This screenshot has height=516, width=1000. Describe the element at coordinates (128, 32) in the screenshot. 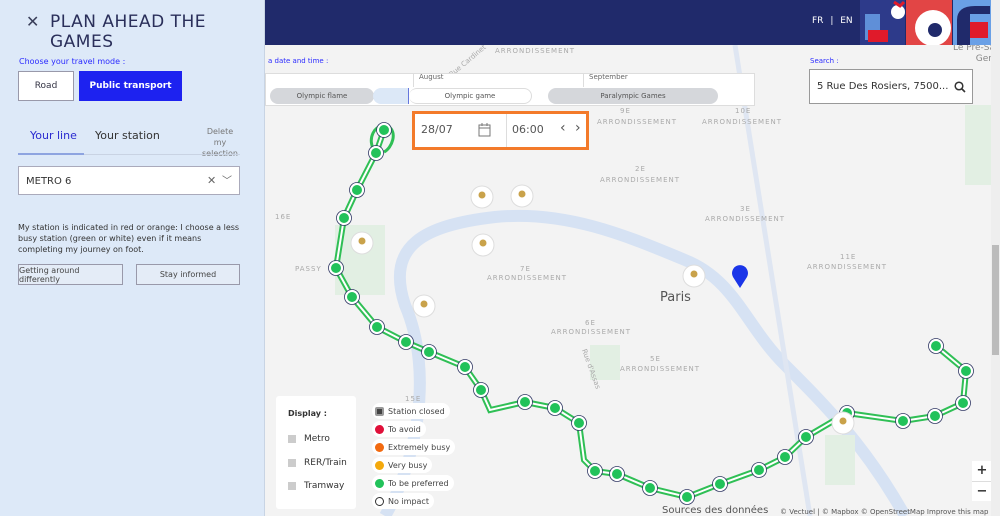

I see `panel-title: PLAN AHEAD THE GAMES` at that location.